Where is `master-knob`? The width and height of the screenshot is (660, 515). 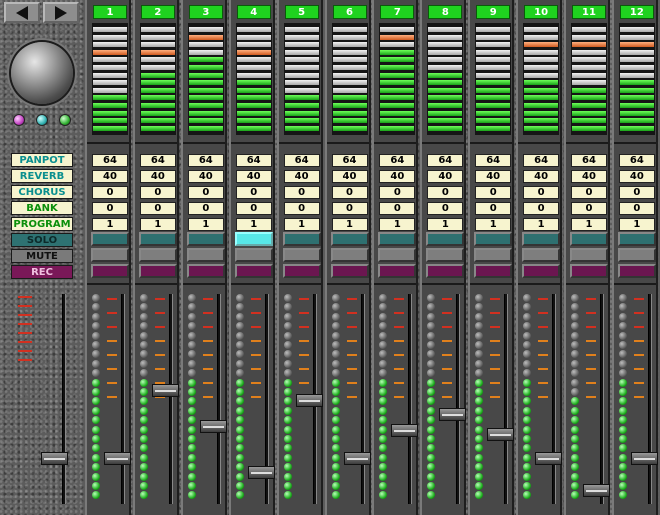
master-knob is located at coordinates (42, 73).